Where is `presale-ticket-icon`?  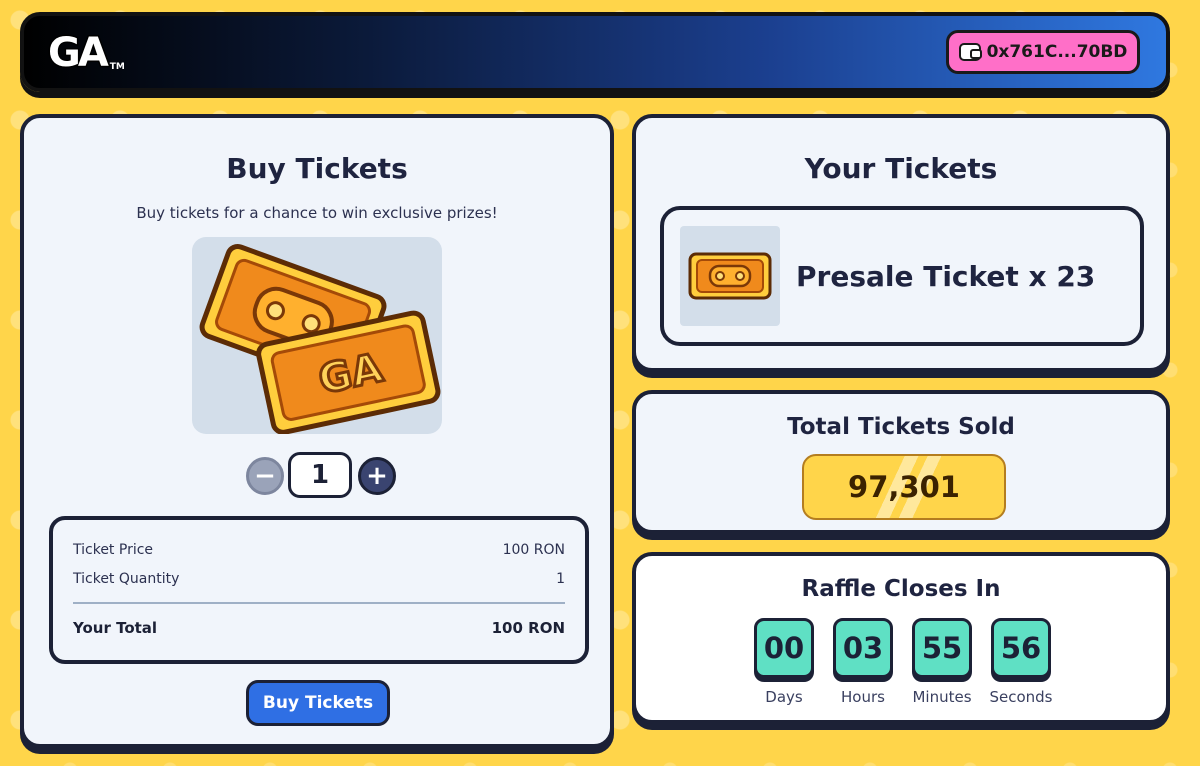 presale-ticket-icon is located at coordinates (730, 276).